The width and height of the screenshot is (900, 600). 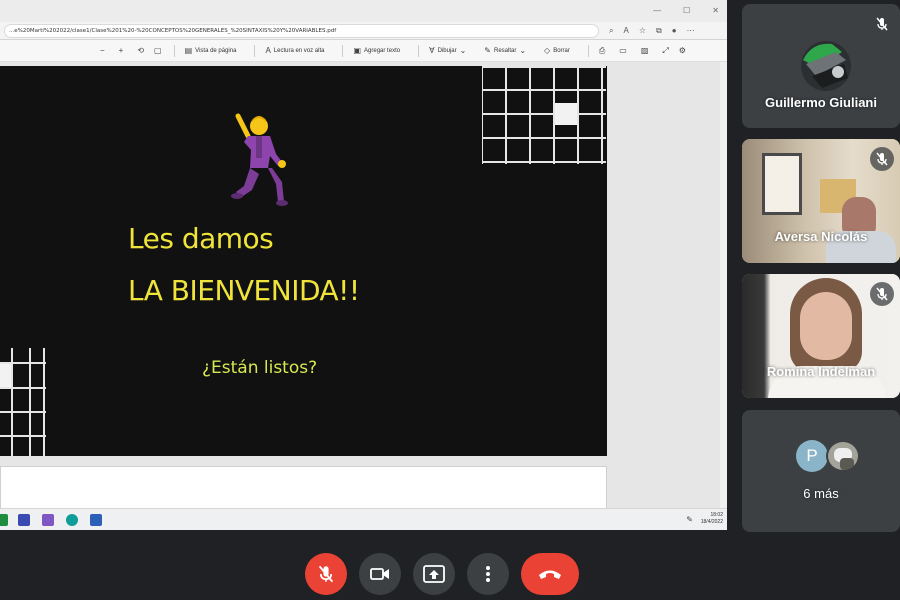 I want to click on participant-name: Guillermo Giuliani, so click(x=821, y=102).